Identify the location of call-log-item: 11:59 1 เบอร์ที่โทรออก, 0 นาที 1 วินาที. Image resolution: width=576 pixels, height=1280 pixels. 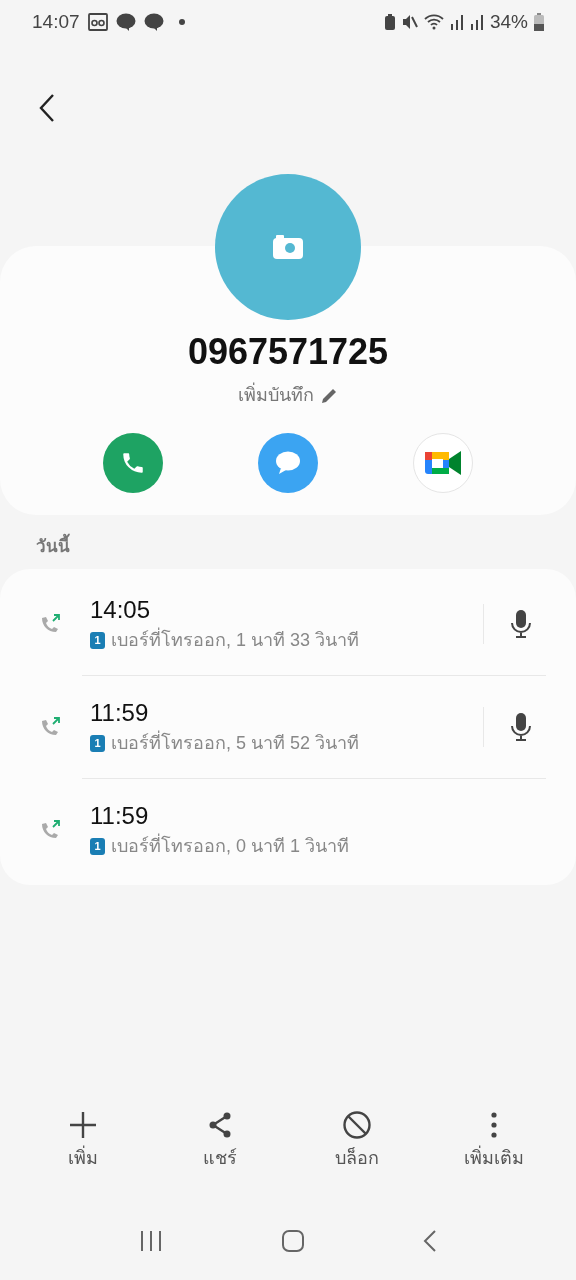
(288, 830).